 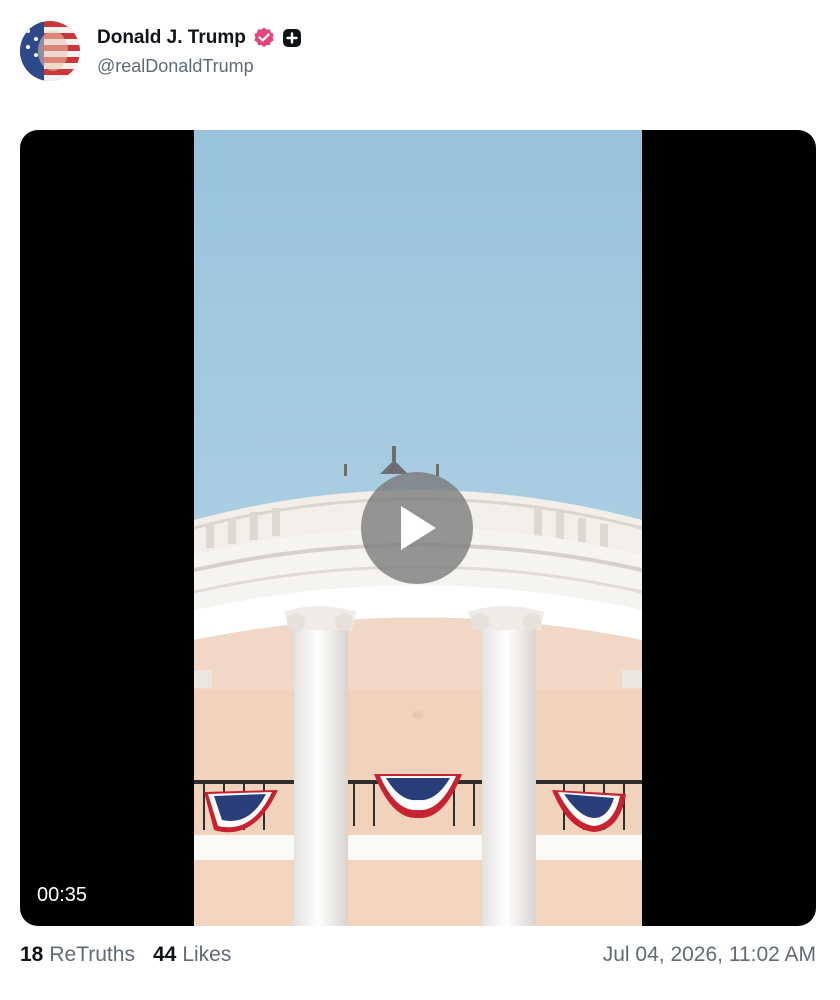 What do you see at coordinates (207, 954) in the screenshot?
I see `likes-label: Likes` at bounding box center [207, 954].